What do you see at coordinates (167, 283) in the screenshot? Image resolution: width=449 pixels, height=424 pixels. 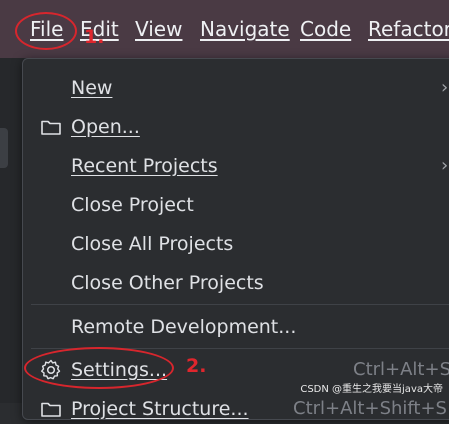 I see `menu-item-close-other-projects: Close Other Projects` at bounding box center [167, 283].